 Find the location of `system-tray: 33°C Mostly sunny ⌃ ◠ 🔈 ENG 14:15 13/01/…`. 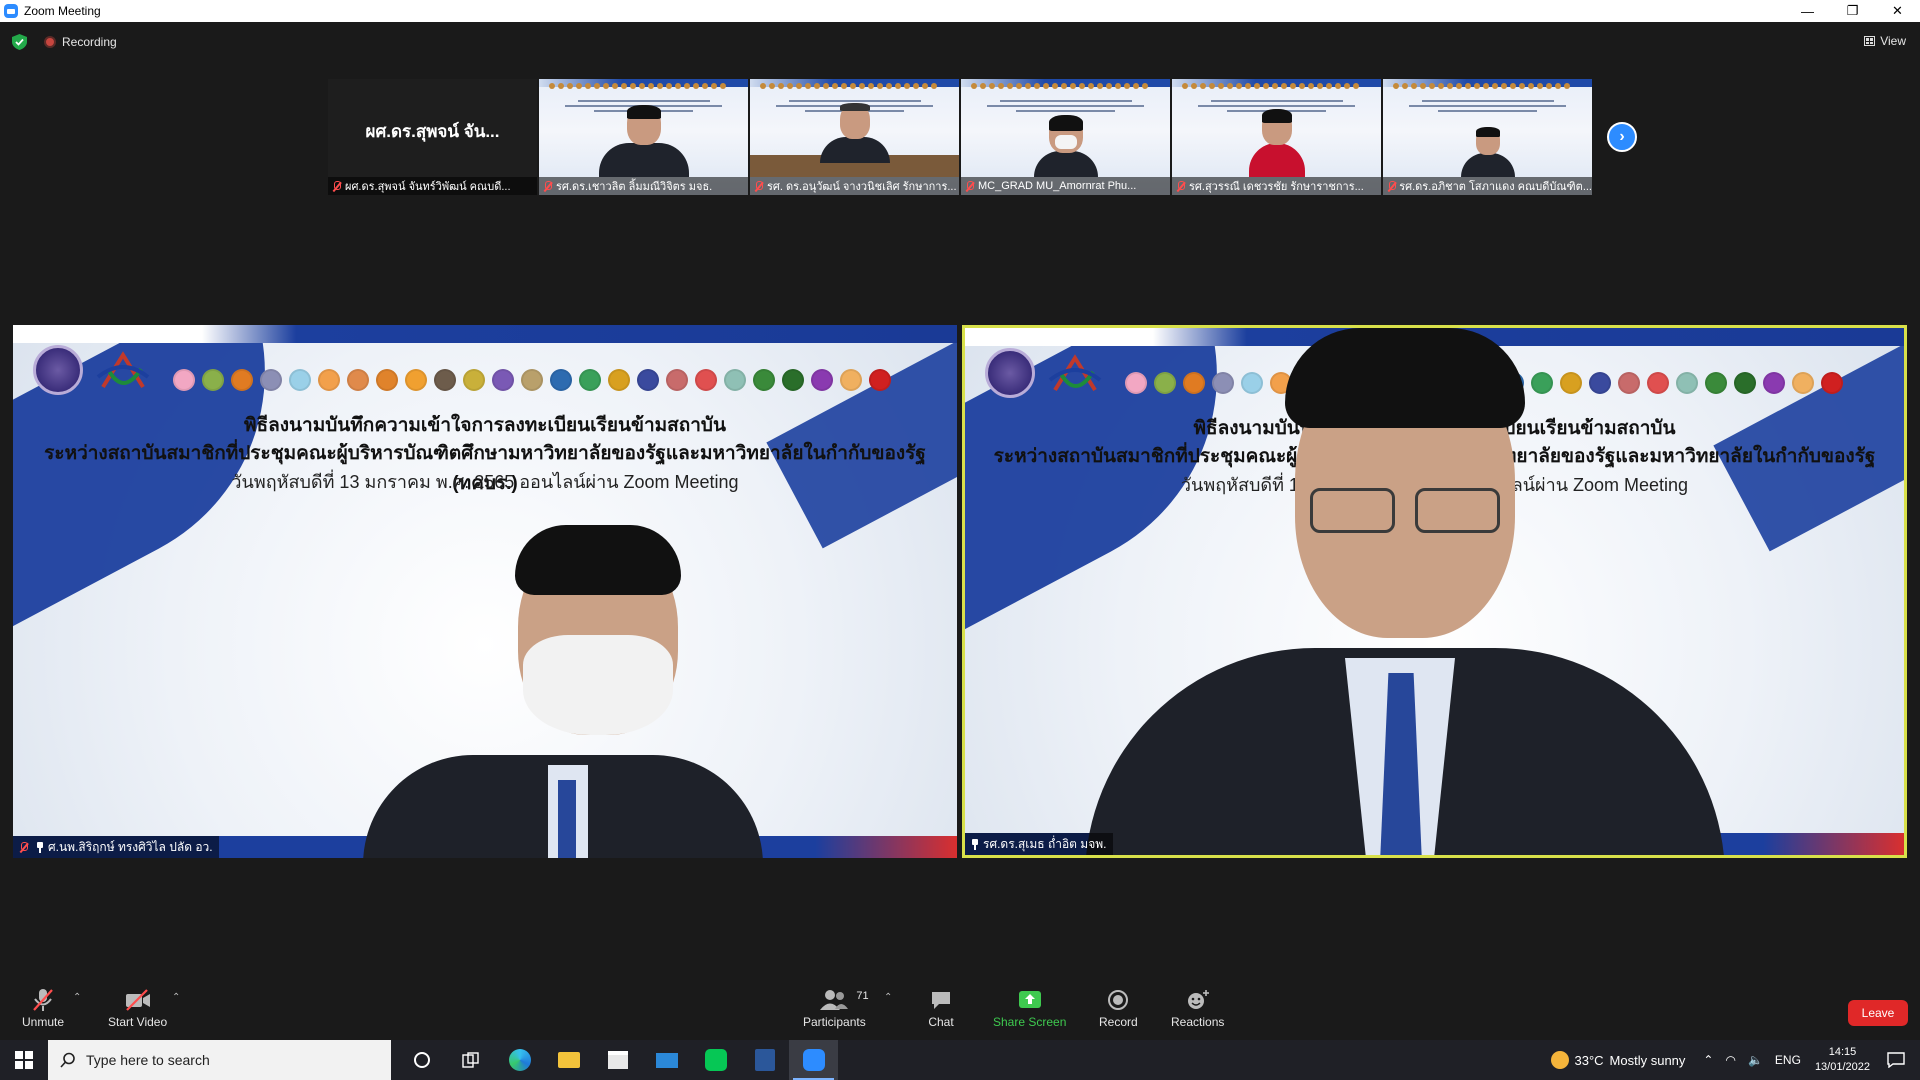

system-tray: 33°C Mostly sunny ⌃ ◠ 🔈 ENG 14:15 13/01/… is located at coordinates (1735, 1060).